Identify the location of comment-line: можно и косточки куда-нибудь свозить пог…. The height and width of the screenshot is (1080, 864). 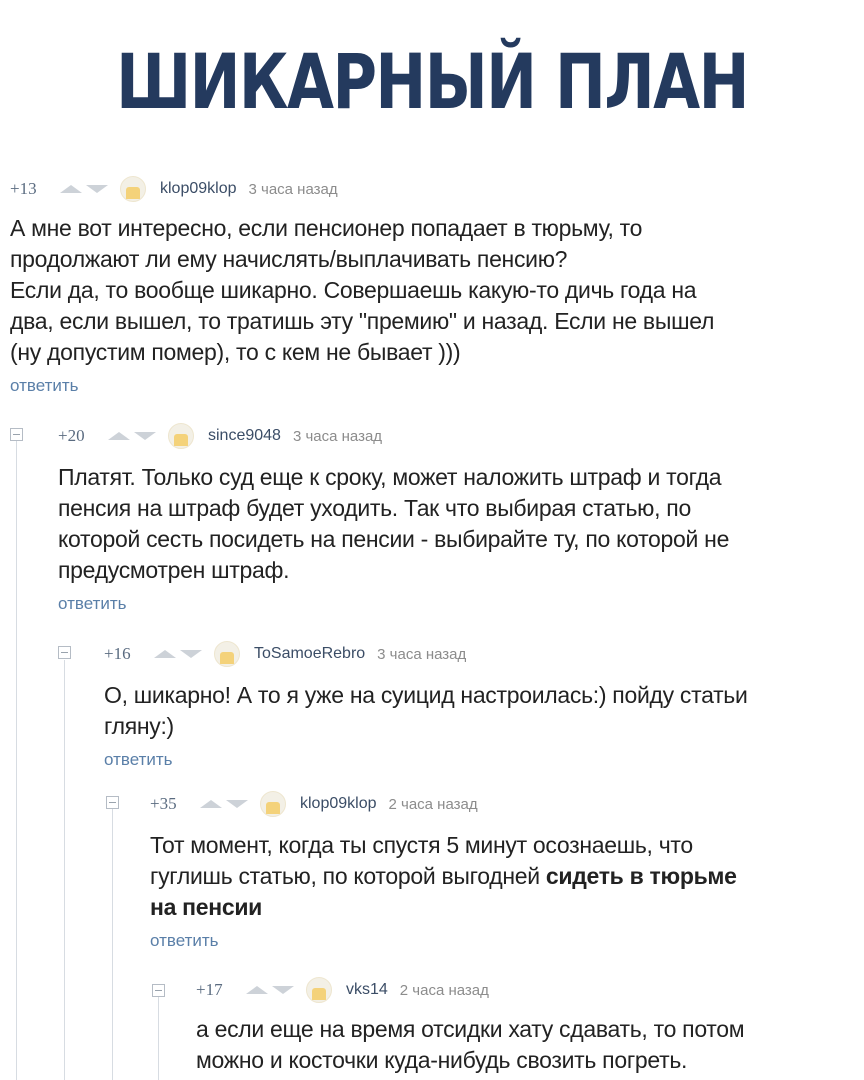
(442, 1060).